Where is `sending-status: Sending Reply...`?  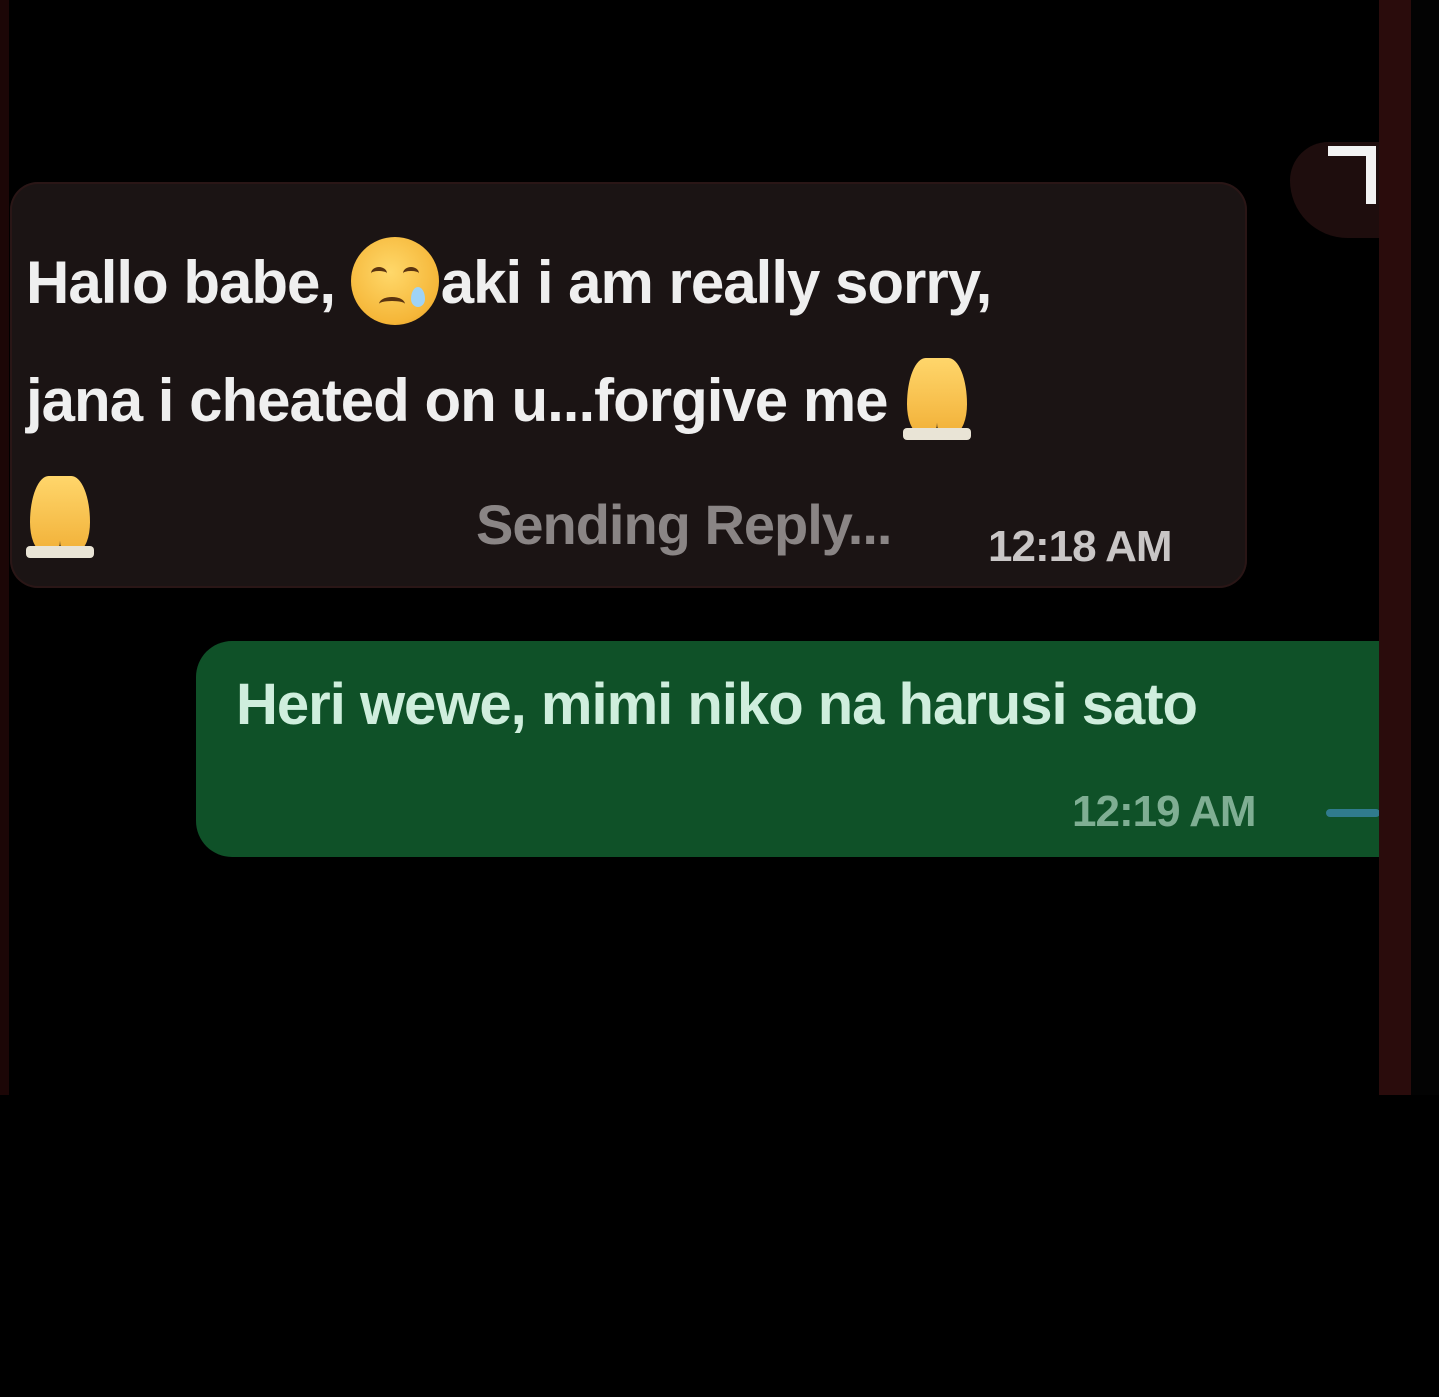 sending-status: Sending Reply... is located at coordinates (684, 524).